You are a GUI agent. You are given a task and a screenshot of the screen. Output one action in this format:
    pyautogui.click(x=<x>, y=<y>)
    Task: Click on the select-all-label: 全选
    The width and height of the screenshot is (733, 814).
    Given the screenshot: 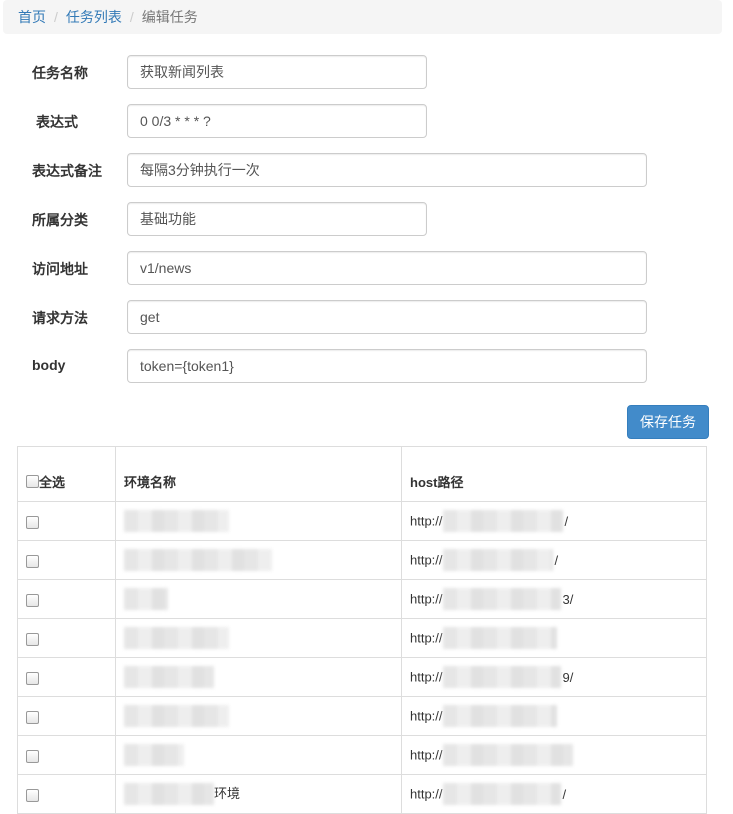 What is the action you would take?
    pyautogui.click(x=52, y=482)
    